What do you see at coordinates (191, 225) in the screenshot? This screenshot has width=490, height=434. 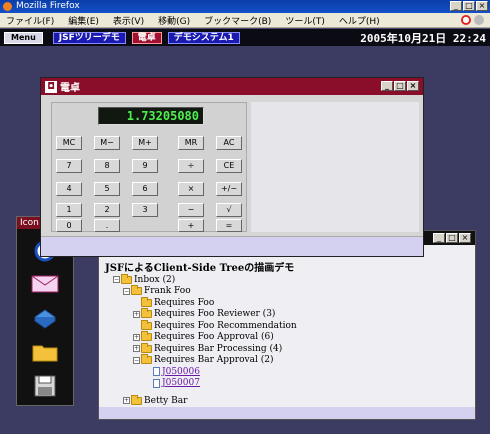 I see `key-add: +` at bounding box center [191, 225].